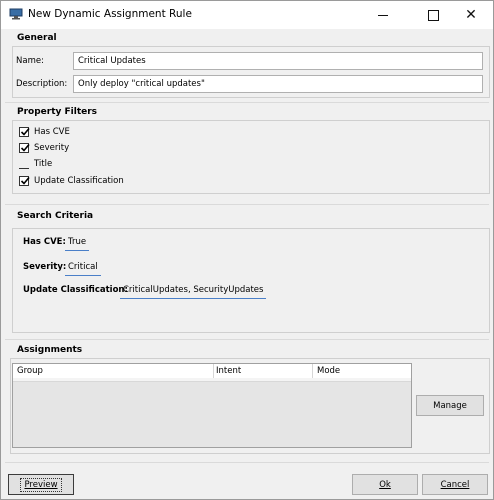 The image size is (494, 500). Describe the element at coordinates (83, 269) in the screenshot. I see `criteria-value-severity: Critical` at that location.